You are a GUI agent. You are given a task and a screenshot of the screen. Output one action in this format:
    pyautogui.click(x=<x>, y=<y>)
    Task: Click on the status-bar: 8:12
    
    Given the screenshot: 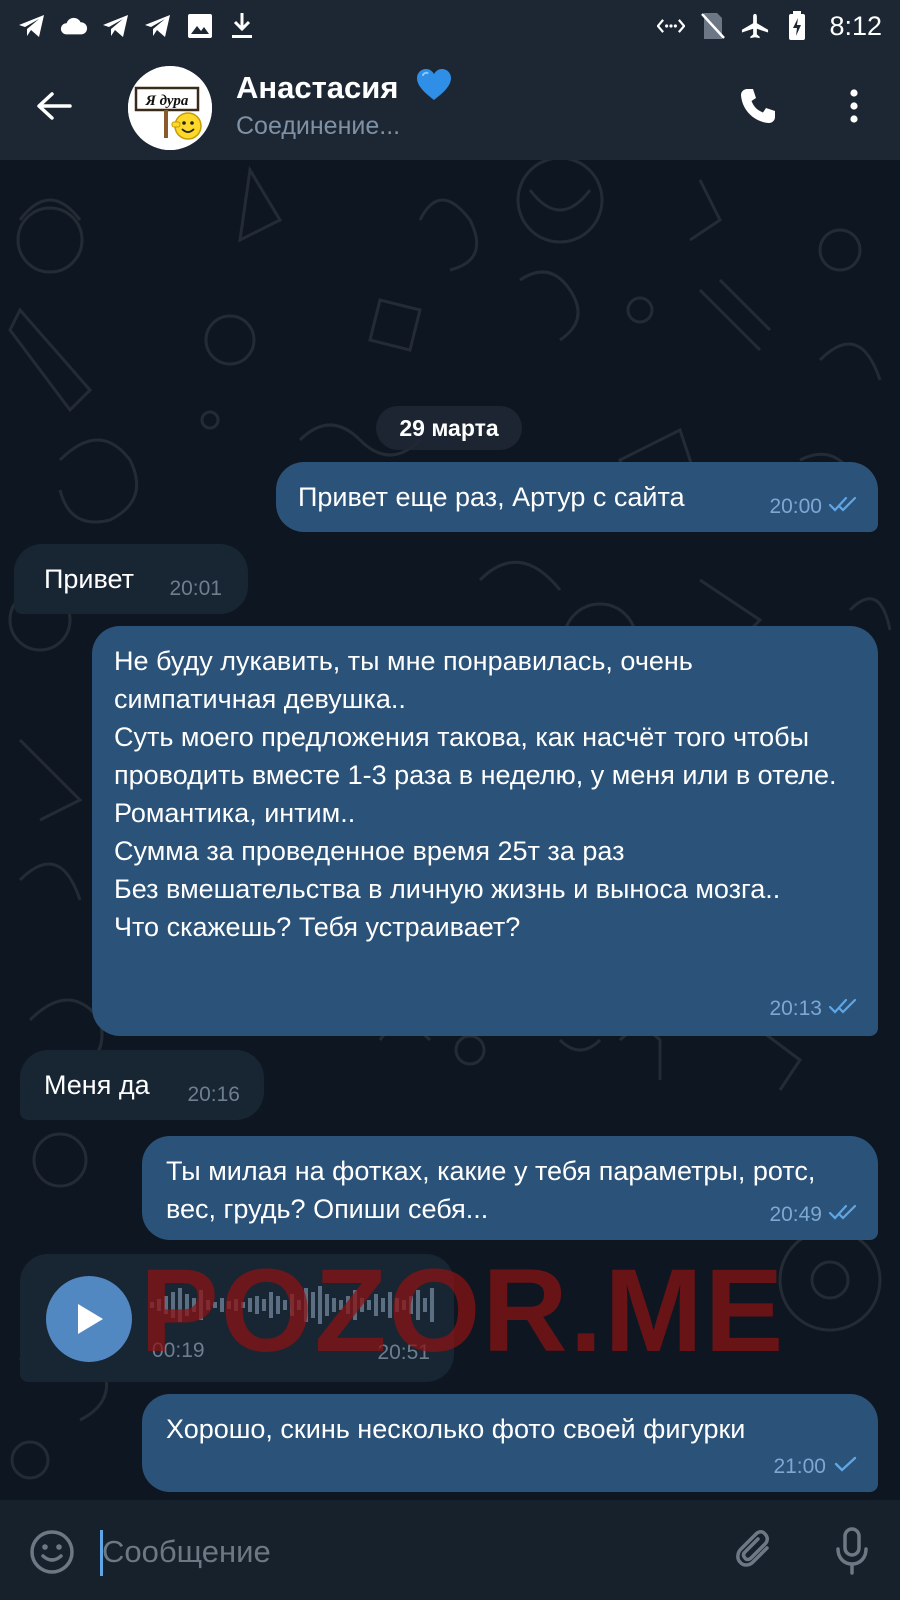 What is the action you would take?
    pyautogui.click(x=450, y=26)
    